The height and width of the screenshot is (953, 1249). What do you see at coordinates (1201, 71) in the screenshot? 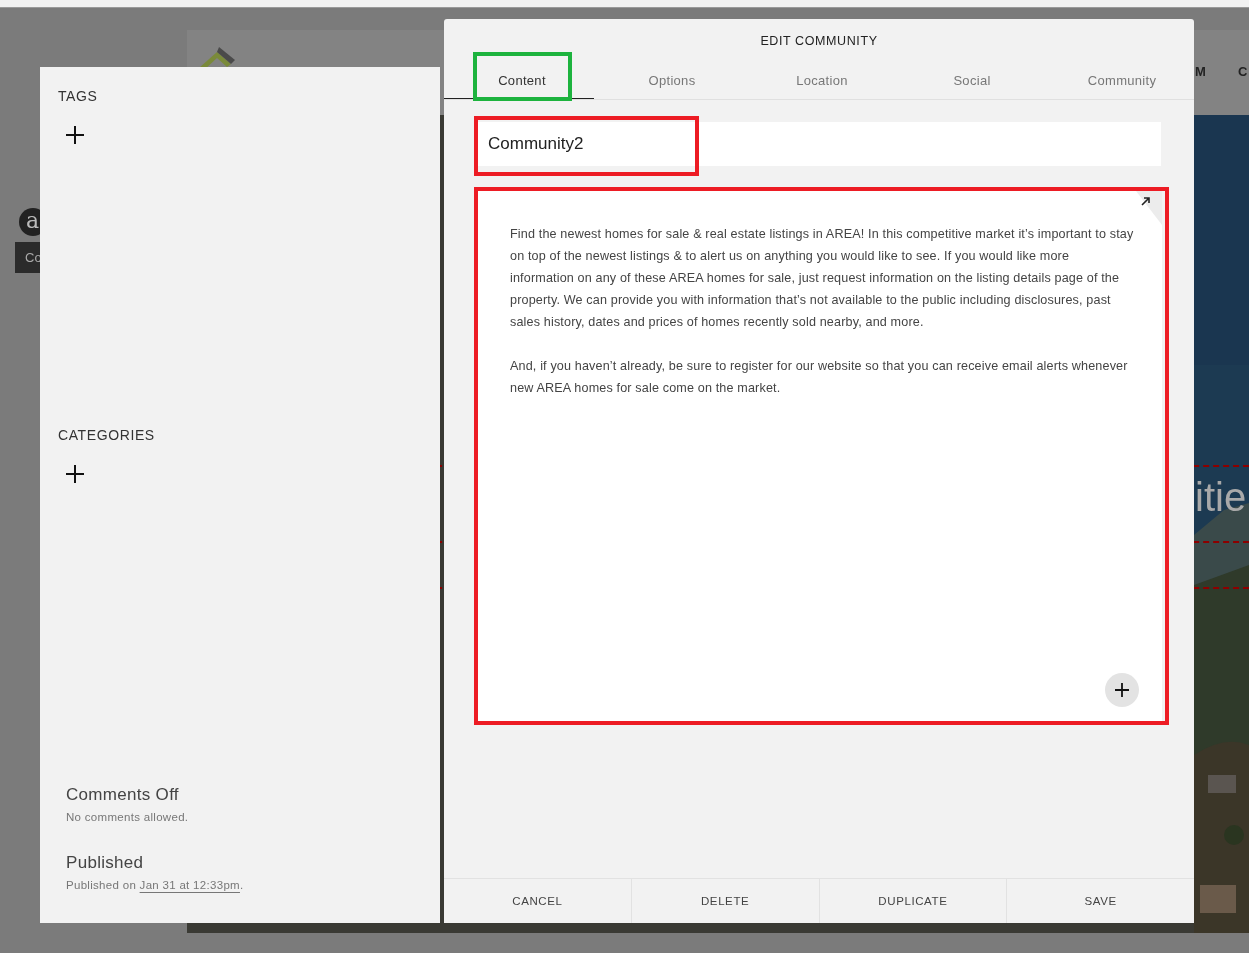
I see `nav-link: M` at bounding box center [1201, 71].